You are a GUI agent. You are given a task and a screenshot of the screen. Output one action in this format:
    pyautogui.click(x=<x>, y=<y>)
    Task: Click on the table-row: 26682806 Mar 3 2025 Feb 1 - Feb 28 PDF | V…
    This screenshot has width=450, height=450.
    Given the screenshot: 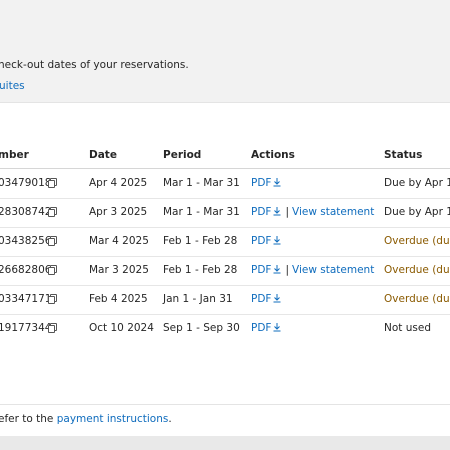 What is the action you would take?
    pyautogui.click(x=225, y=271)
    